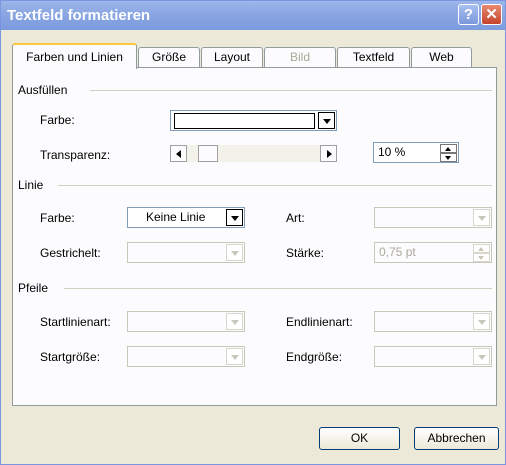 The height and width of the screenshot is (465, 506). I want to click on transparency-label: Transparenz:, so click(75, 155).